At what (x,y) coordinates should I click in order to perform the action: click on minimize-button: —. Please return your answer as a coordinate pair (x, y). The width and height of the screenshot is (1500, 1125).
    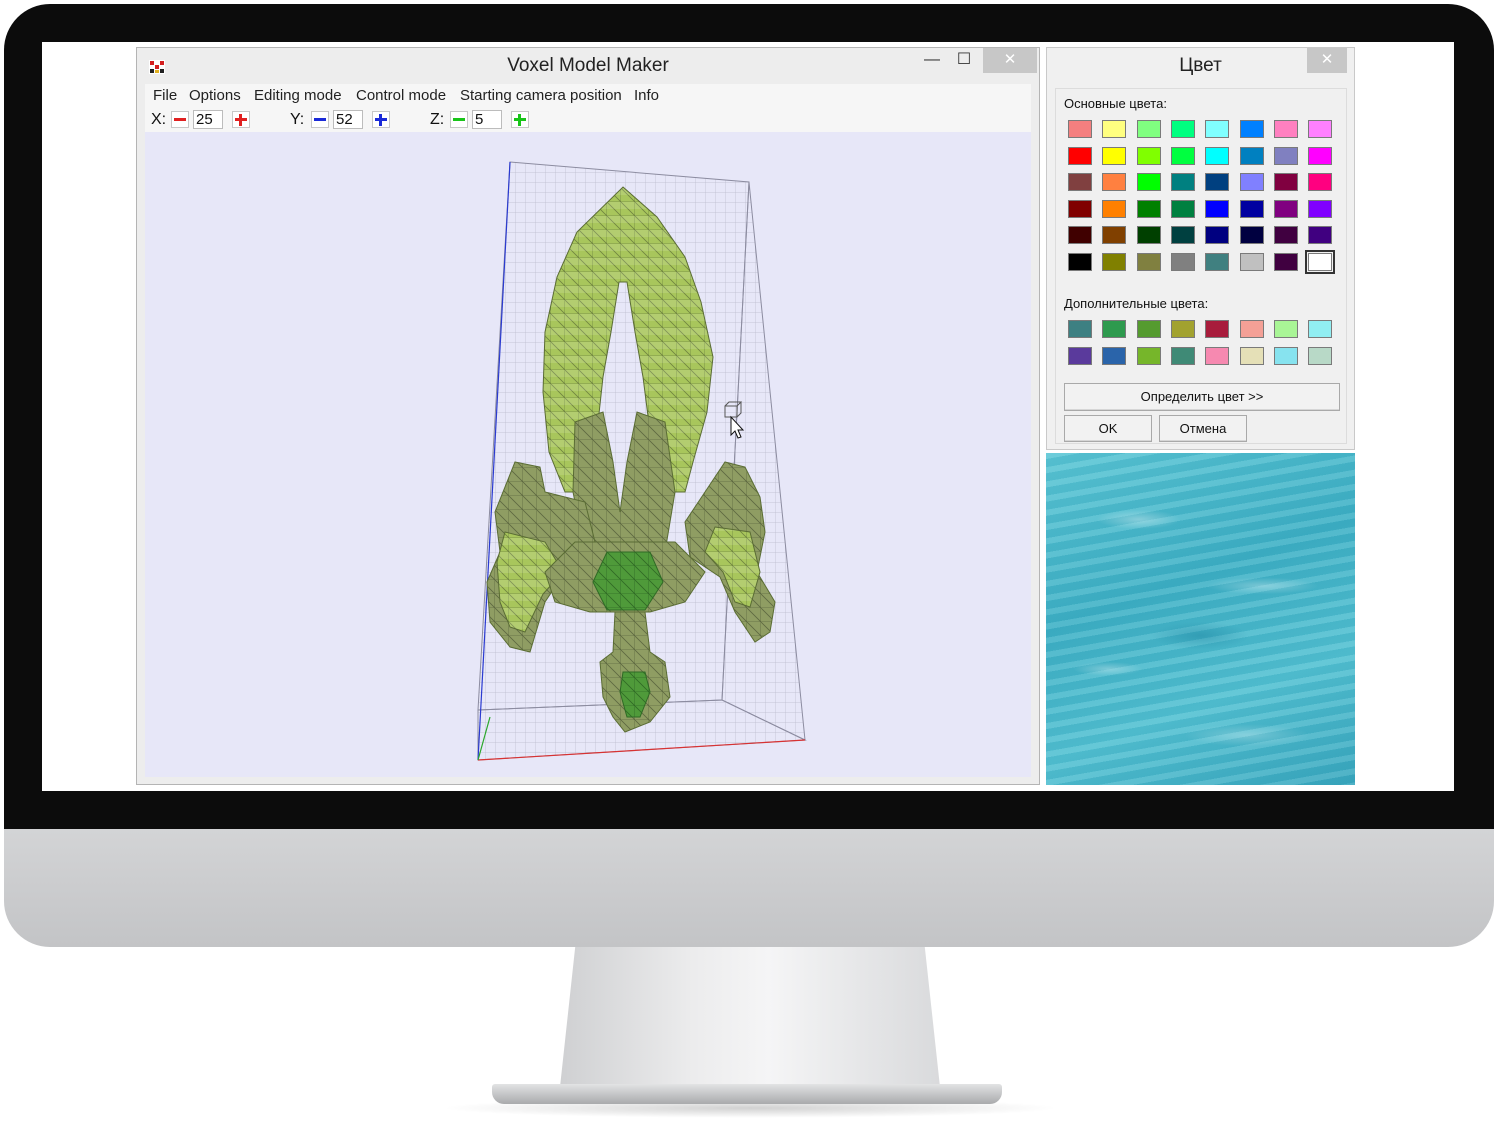
    Looking at the image, I should click on (932, 60).